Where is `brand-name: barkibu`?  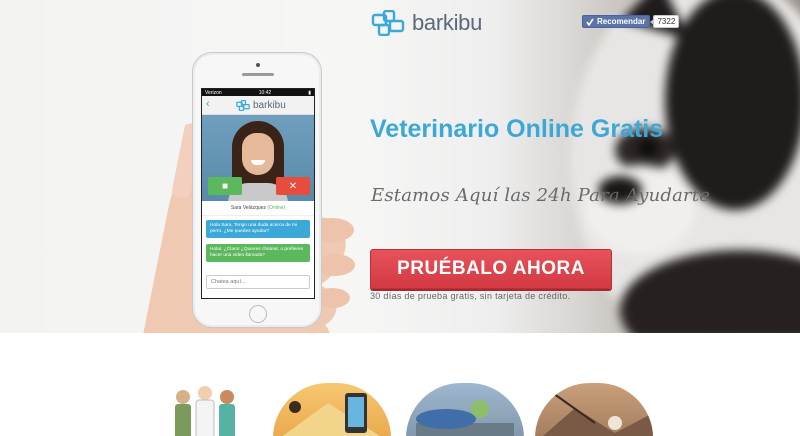
brand-name: barkibu is located at coordinates (447, 22).